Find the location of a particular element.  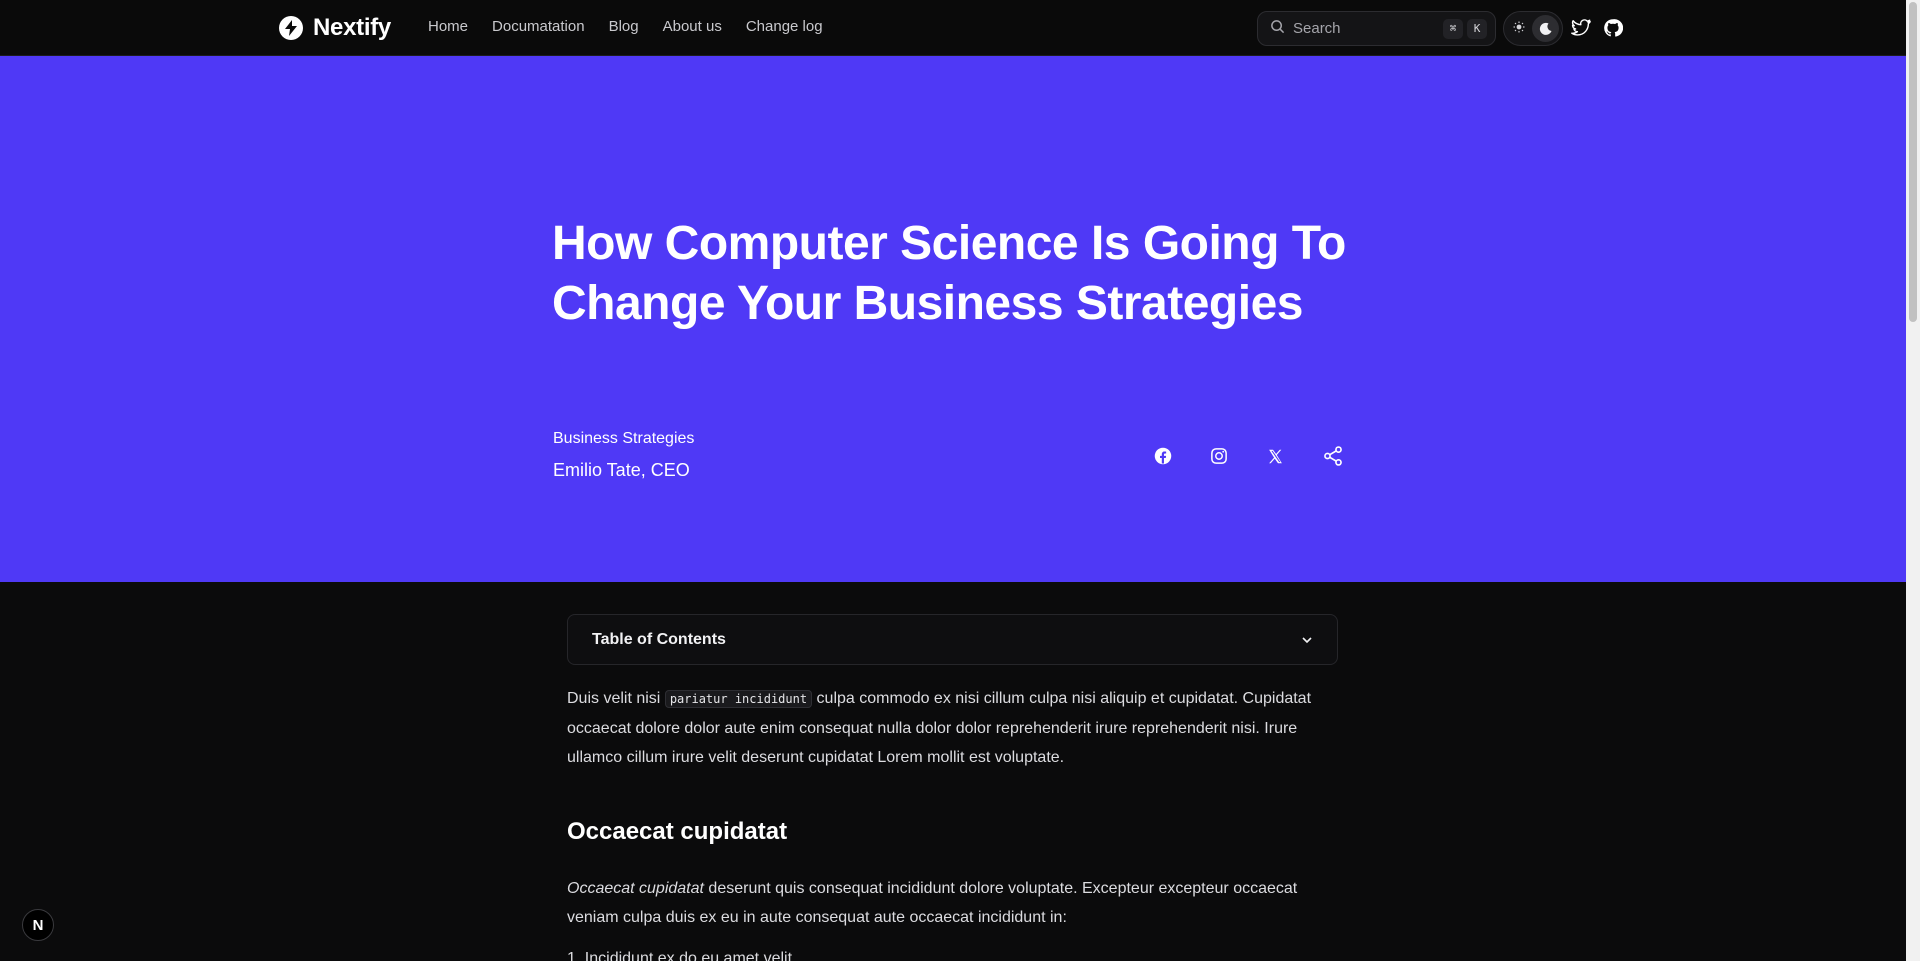

nav-link-blog: Blog is located at coordinates (624, 26).